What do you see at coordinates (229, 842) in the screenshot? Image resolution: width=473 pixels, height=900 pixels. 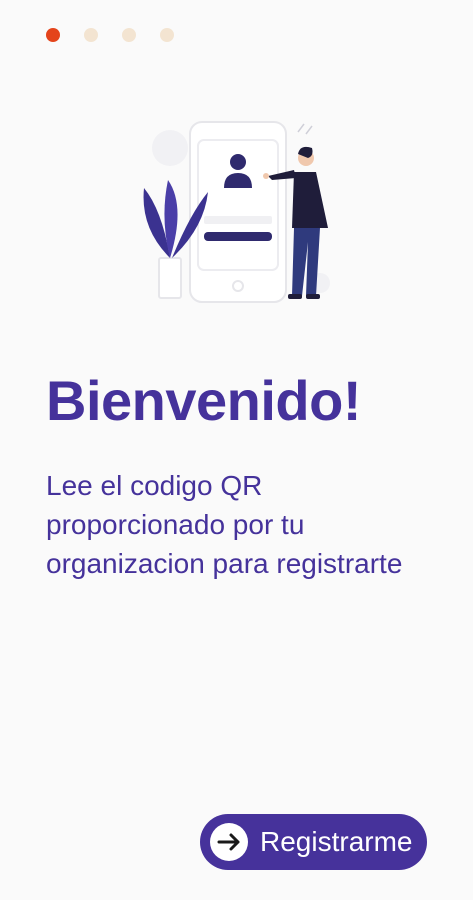 I see `arrow-right-circle-icon` at bounding box center [229, 842].